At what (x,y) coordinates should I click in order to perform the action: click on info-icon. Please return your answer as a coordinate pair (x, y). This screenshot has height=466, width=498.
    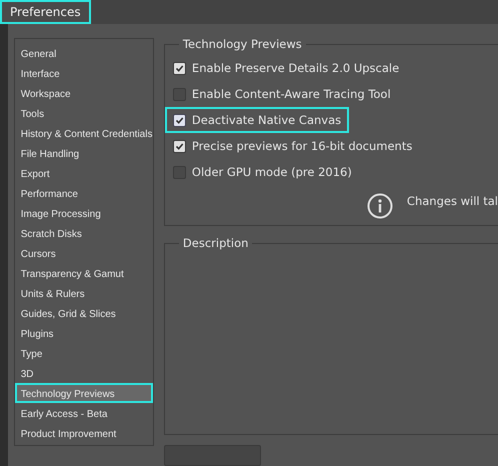
    Looking at the image, I should click on (379, 206).